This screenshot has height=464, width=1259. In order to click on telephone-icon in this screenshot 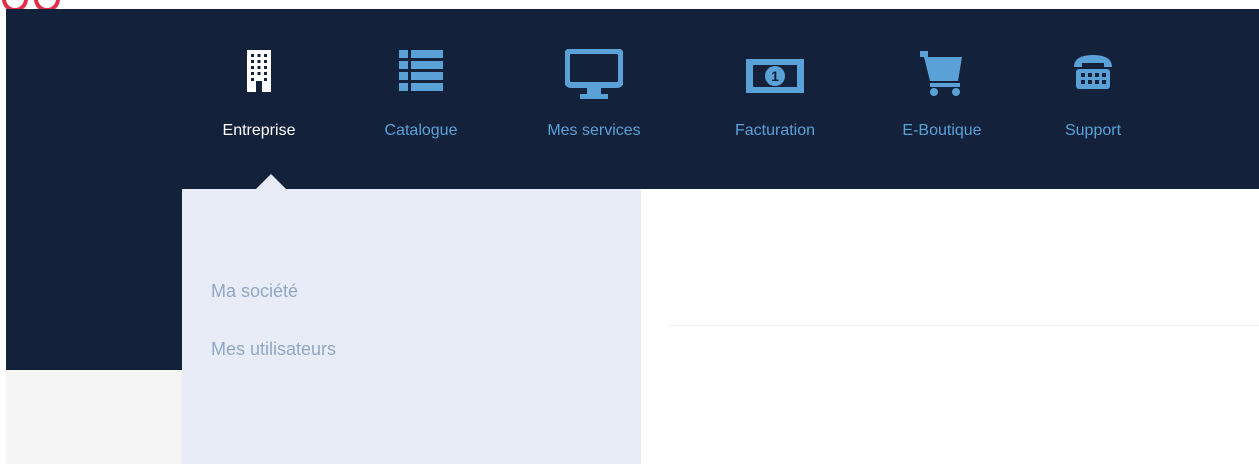, I will do `click(1093, 72)`.